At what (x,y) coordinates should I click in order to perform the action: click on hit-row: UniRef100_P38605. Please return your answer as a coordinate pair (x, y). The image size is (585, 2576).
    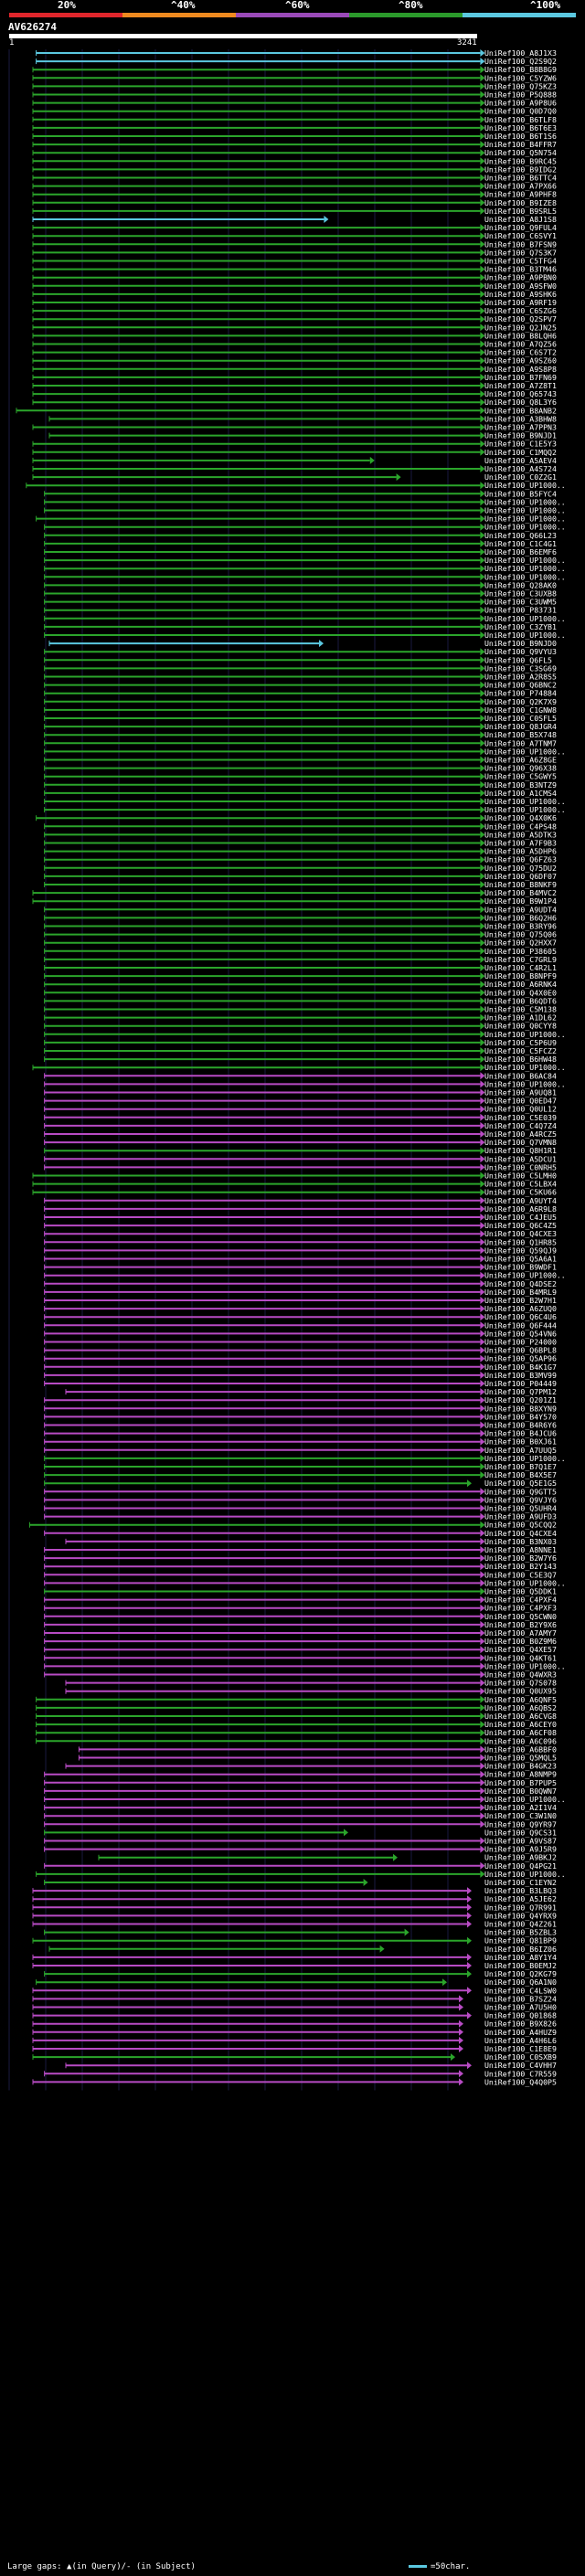
    Looking at the image, I should click on (300, 951).